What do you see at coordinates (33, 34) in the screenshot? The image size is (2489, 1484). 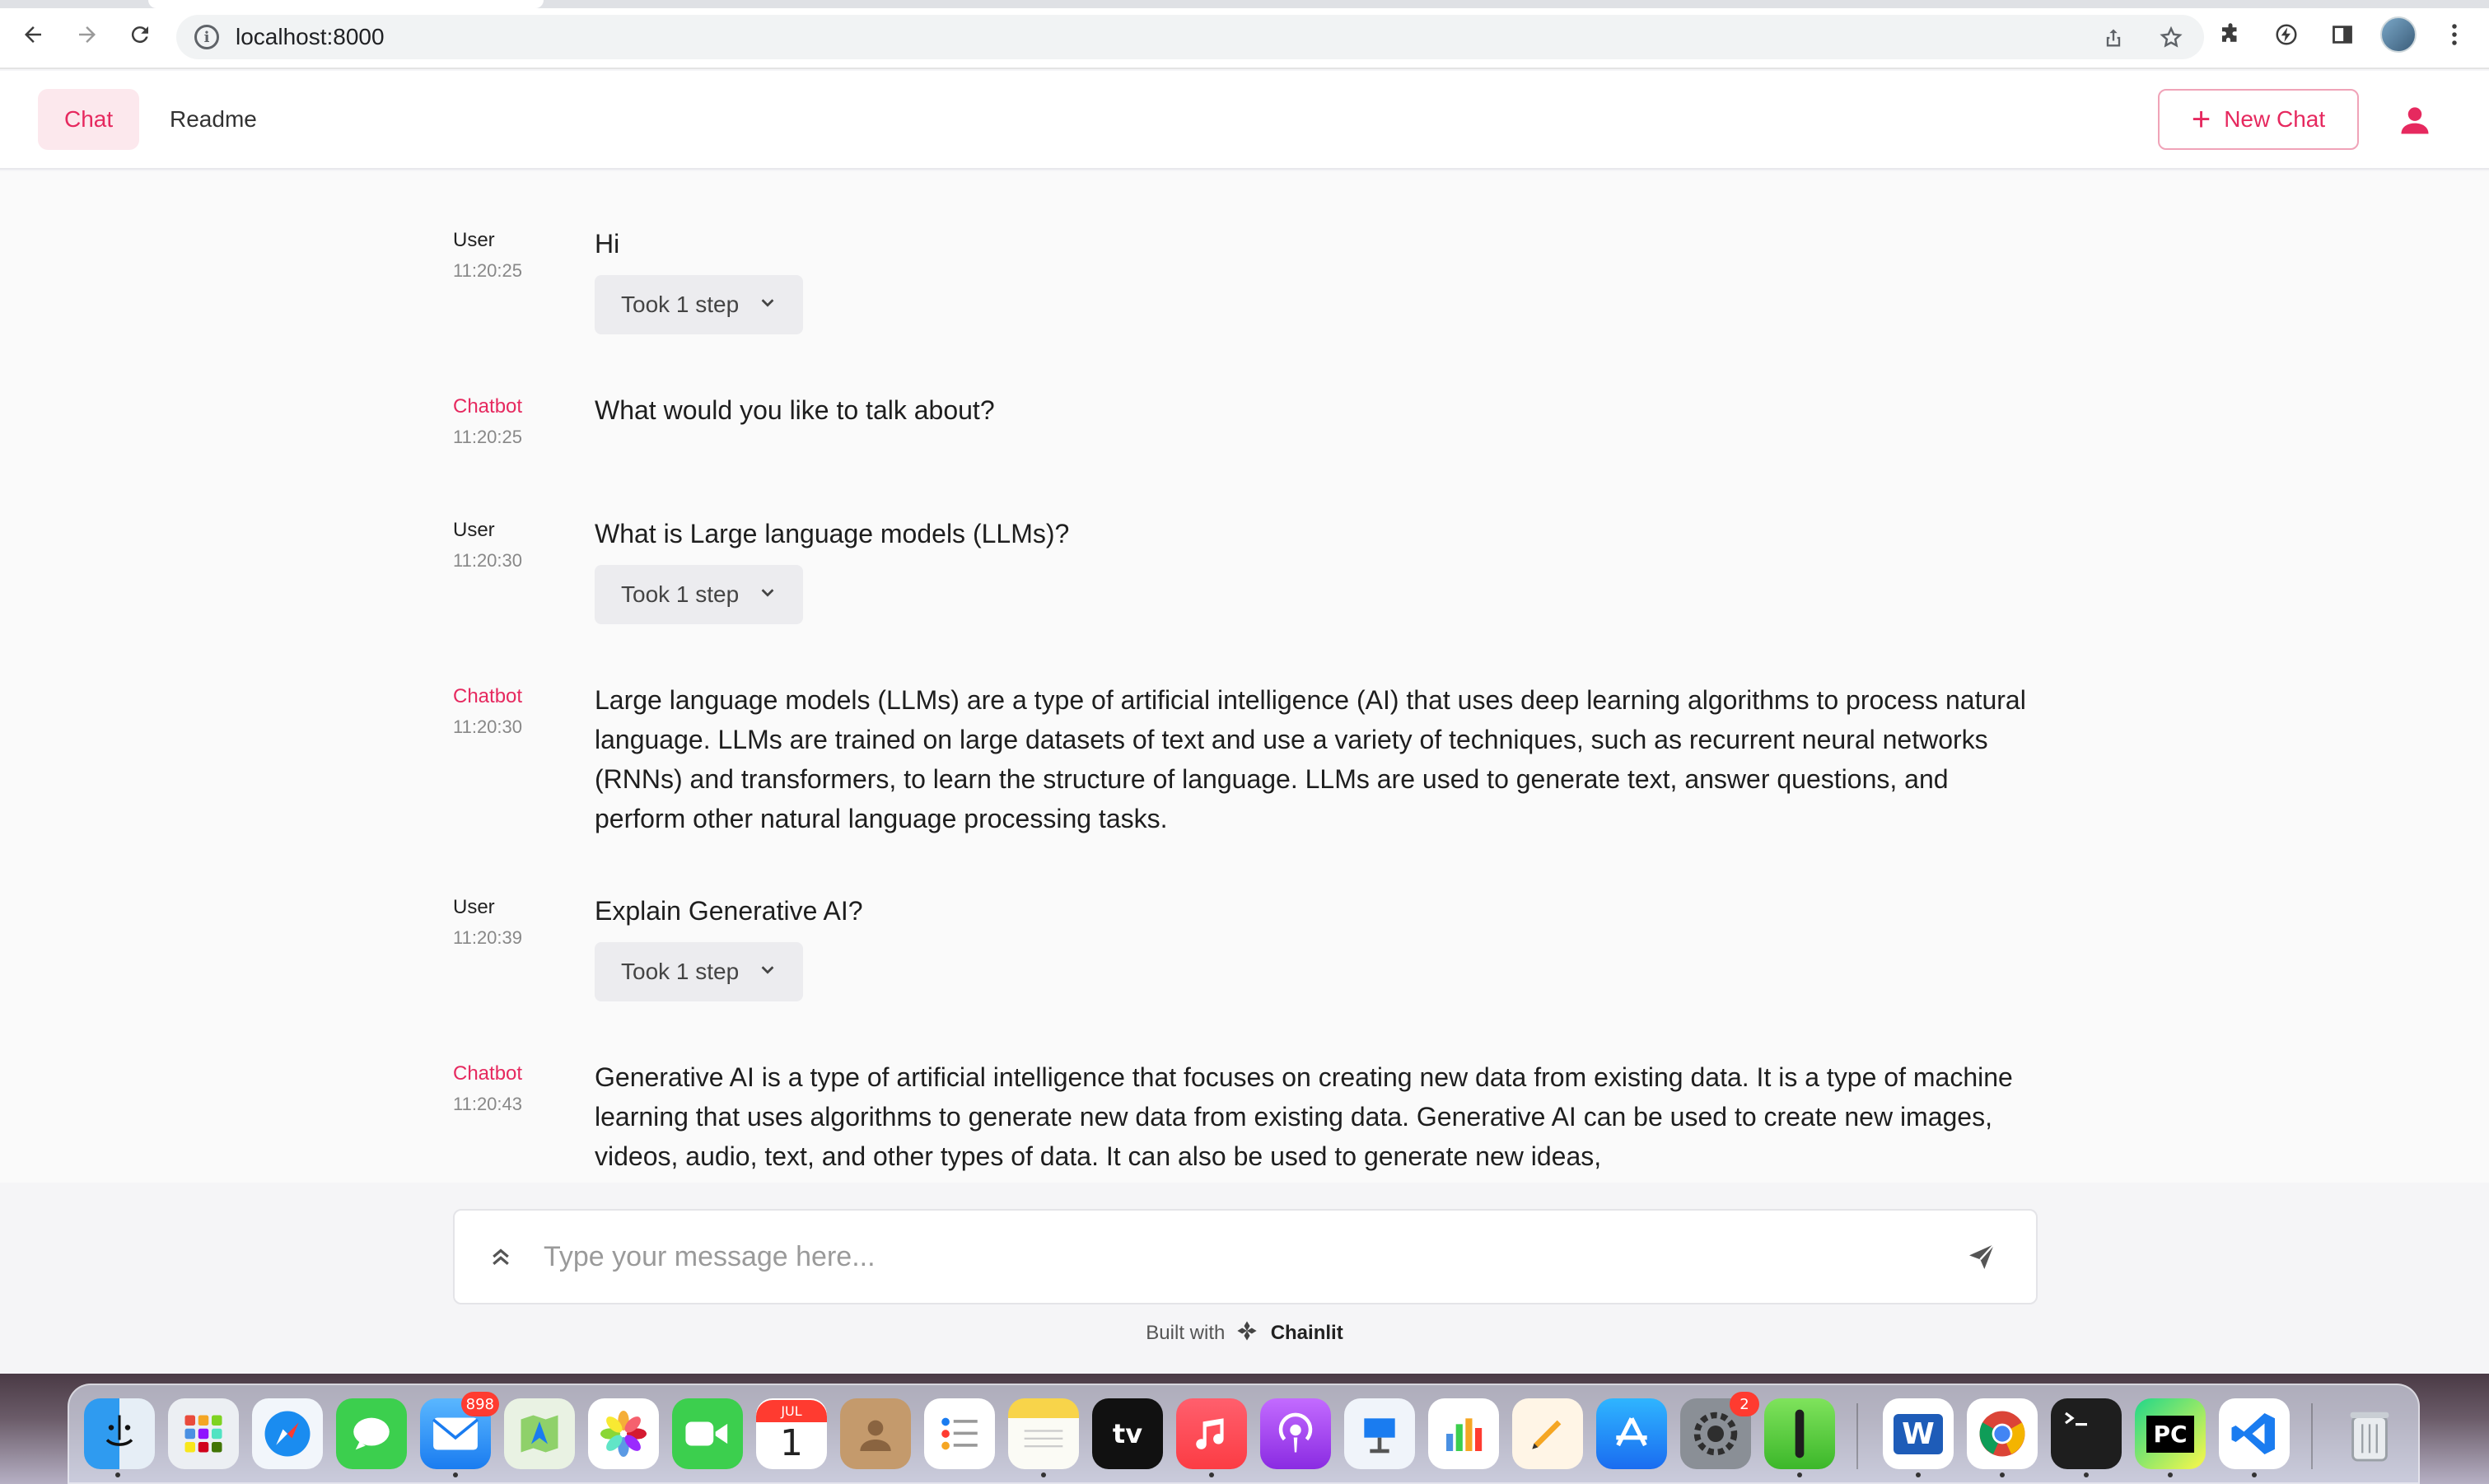 I see `back-icon` at bounding box center [33, 34].